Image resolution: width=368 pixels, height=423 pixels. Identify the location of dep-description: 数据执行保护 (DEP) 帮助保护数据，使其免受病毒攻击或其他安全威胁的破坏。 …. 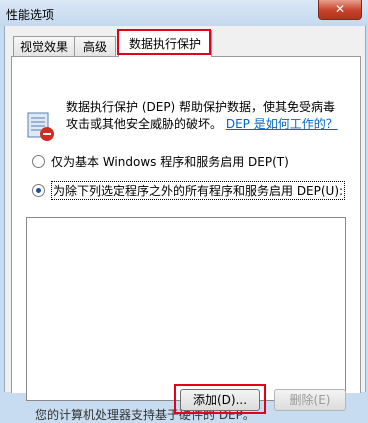
(206, 116).